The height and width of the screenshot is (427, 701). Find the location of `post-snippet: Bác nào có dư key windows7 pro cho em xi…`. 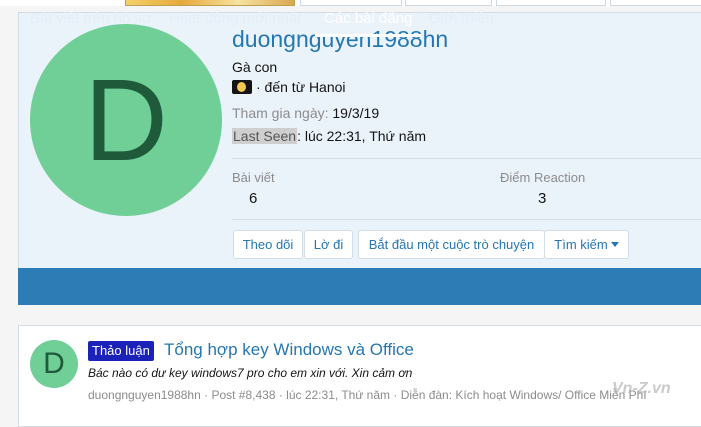

post-snippet: Bác nào có dư key windows7 pro cho em xi… is located at coordinates (250, 373).